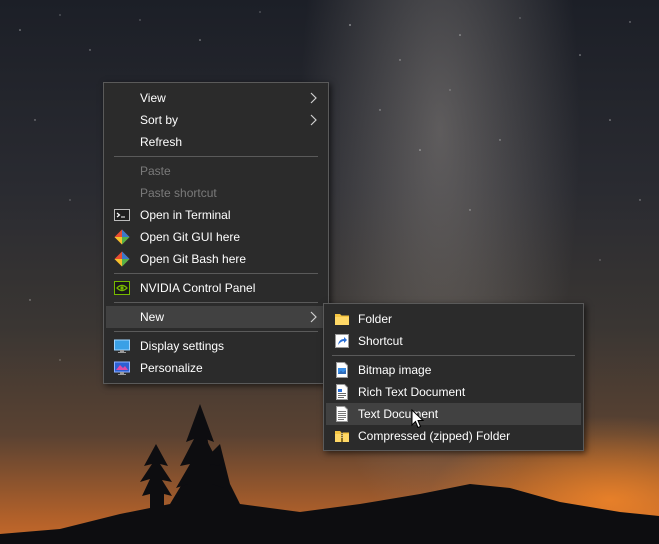 This screenshot has width=659, height=544. What do you see at coordinates (185, 215) in the screenshot?
I see `menu-item-label: Open in Terminal` at bounding box center [185, 215].